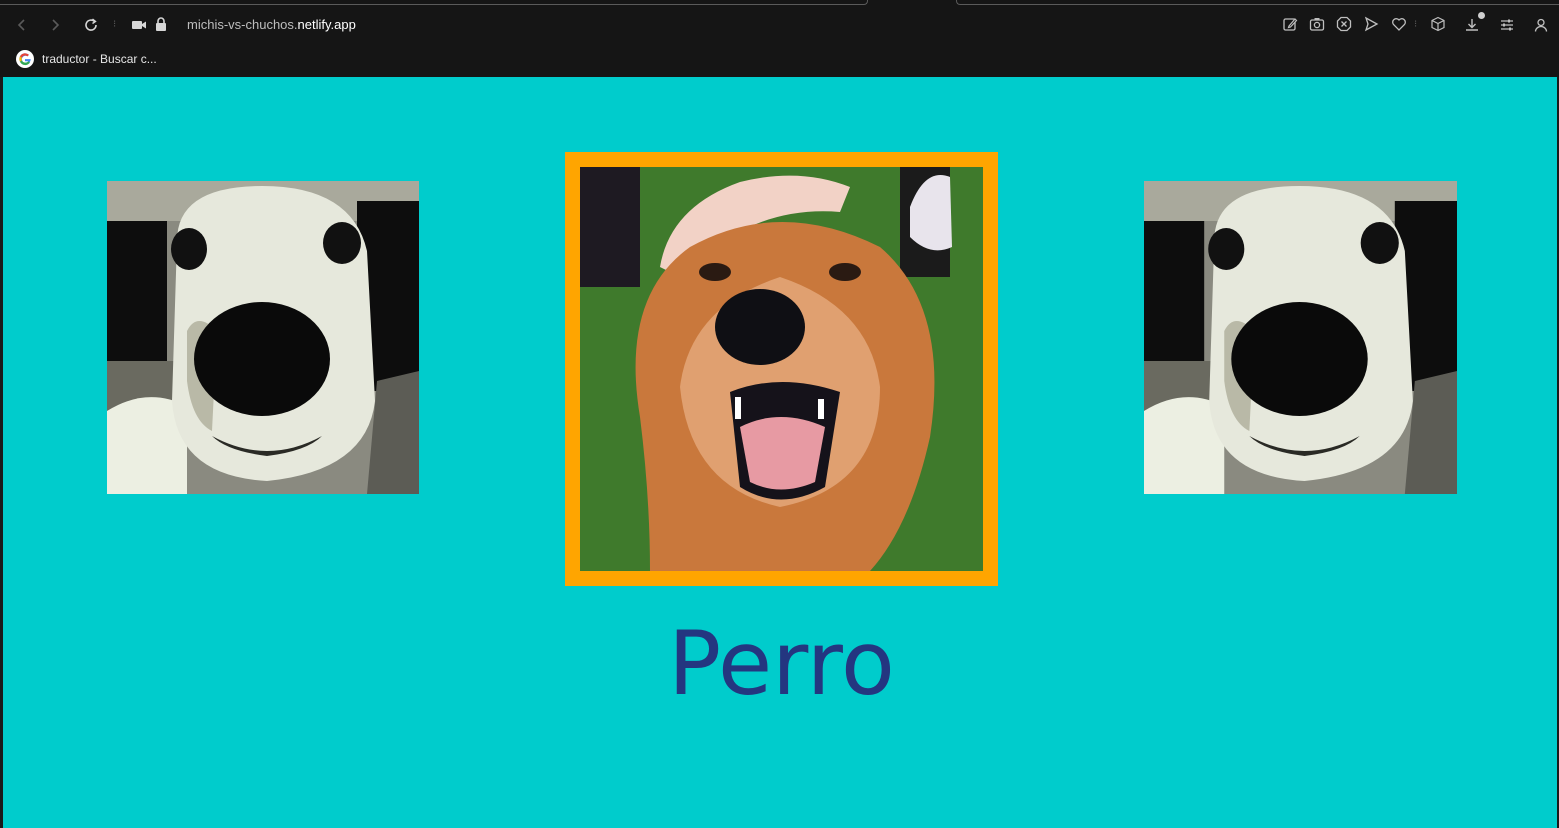 The width and height of the screenshot is (1559, 828). What do you see at coordinates (25, 59) in the screenshot?
I see `google-icon` at bounding box center [25, 59].